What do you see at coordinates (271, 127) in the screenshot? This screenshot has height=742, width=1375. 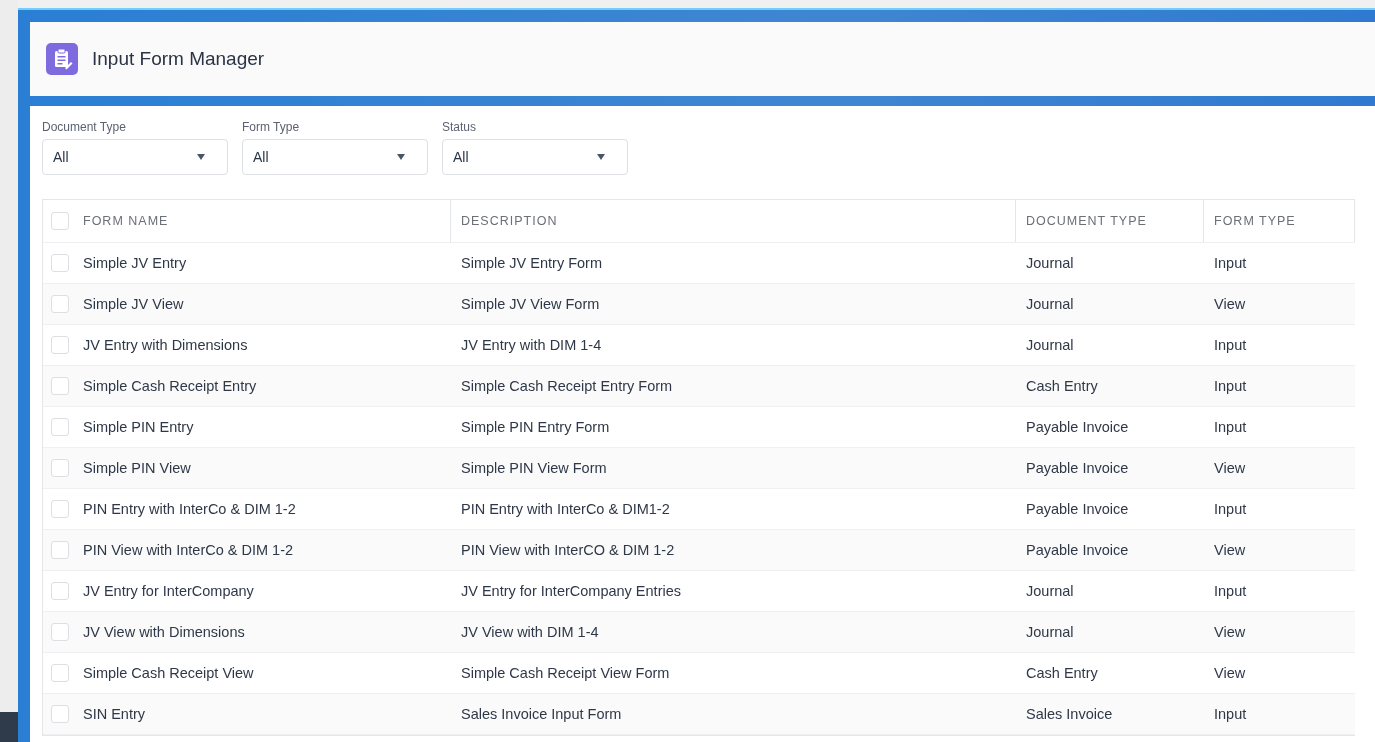 I see `filter-label: Form Type` at bounding box center [271, 127].